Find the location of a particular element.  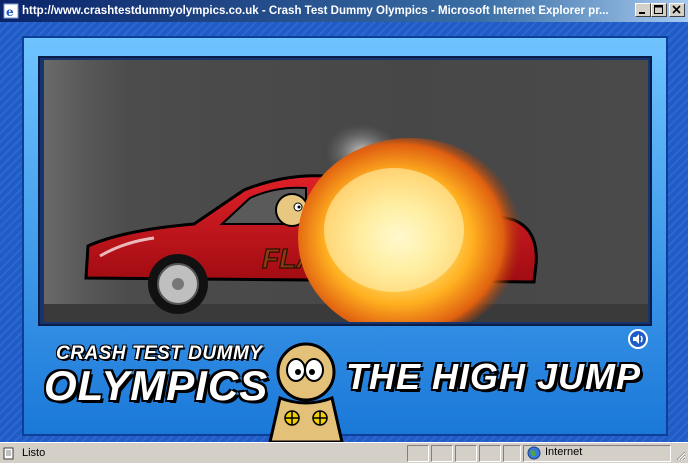

maximize-button is located at coordinates (659, 10).